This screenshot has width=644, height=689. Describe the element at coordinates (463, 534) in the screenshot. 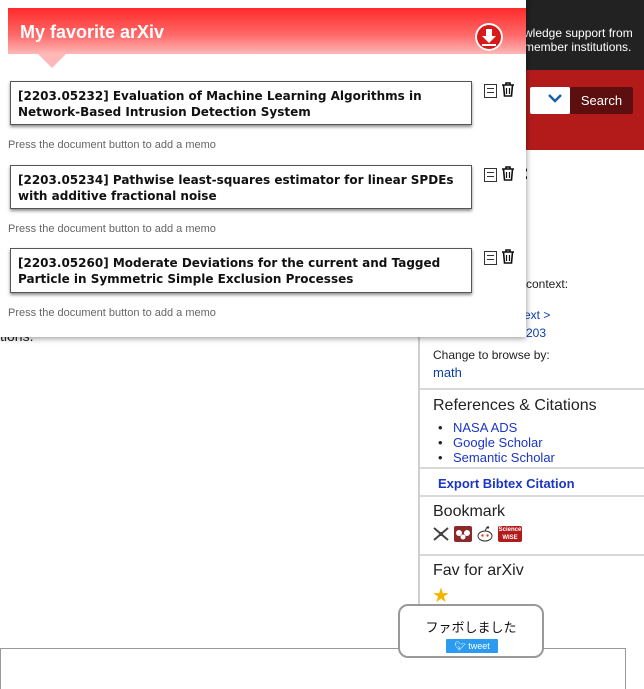

I see `mendeley-icon` at that location.